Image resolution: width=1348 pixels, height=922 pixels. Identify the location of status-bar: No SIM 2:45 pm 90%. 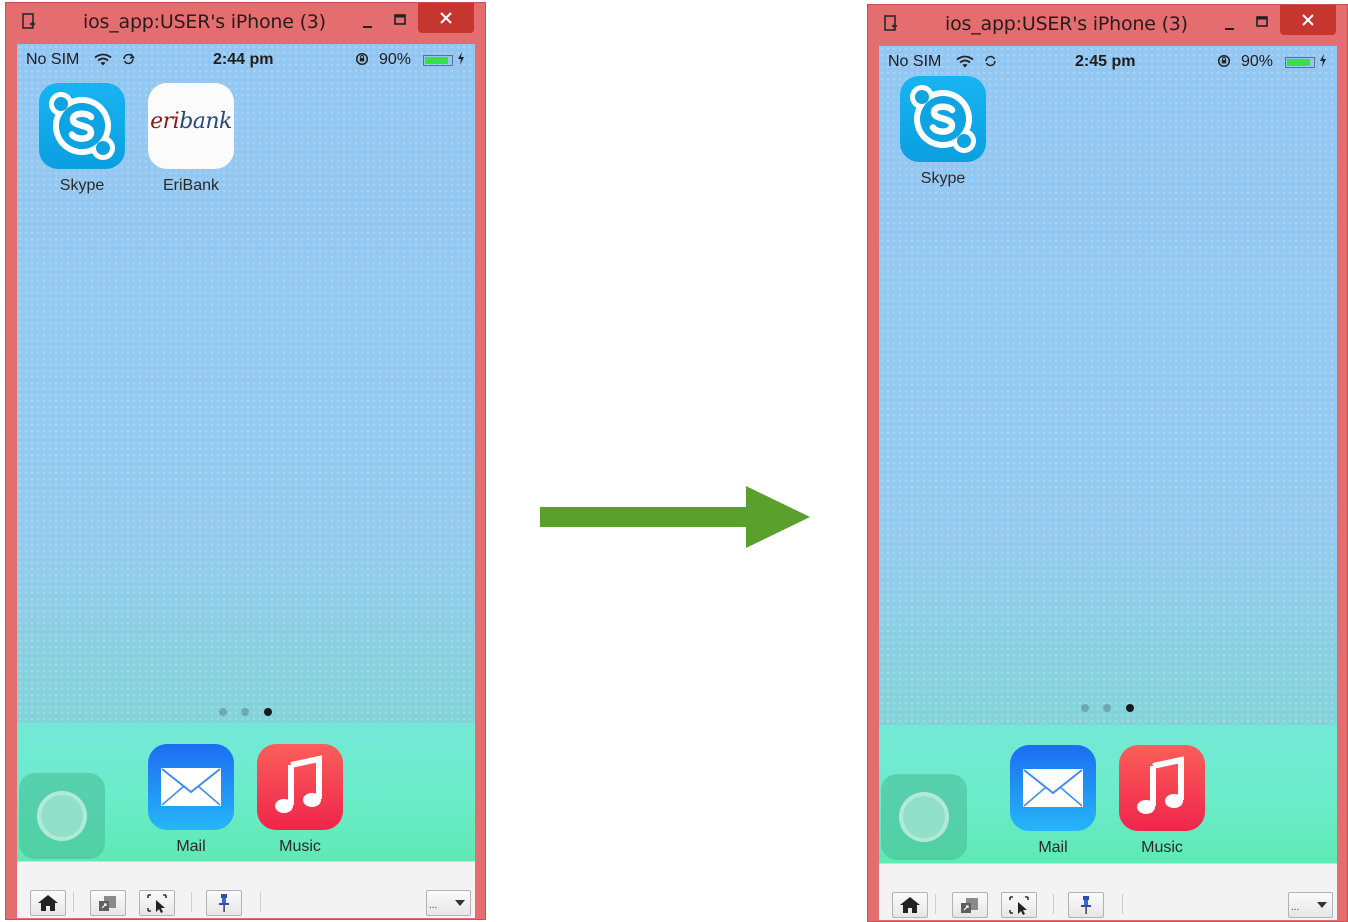
(1108, 59).